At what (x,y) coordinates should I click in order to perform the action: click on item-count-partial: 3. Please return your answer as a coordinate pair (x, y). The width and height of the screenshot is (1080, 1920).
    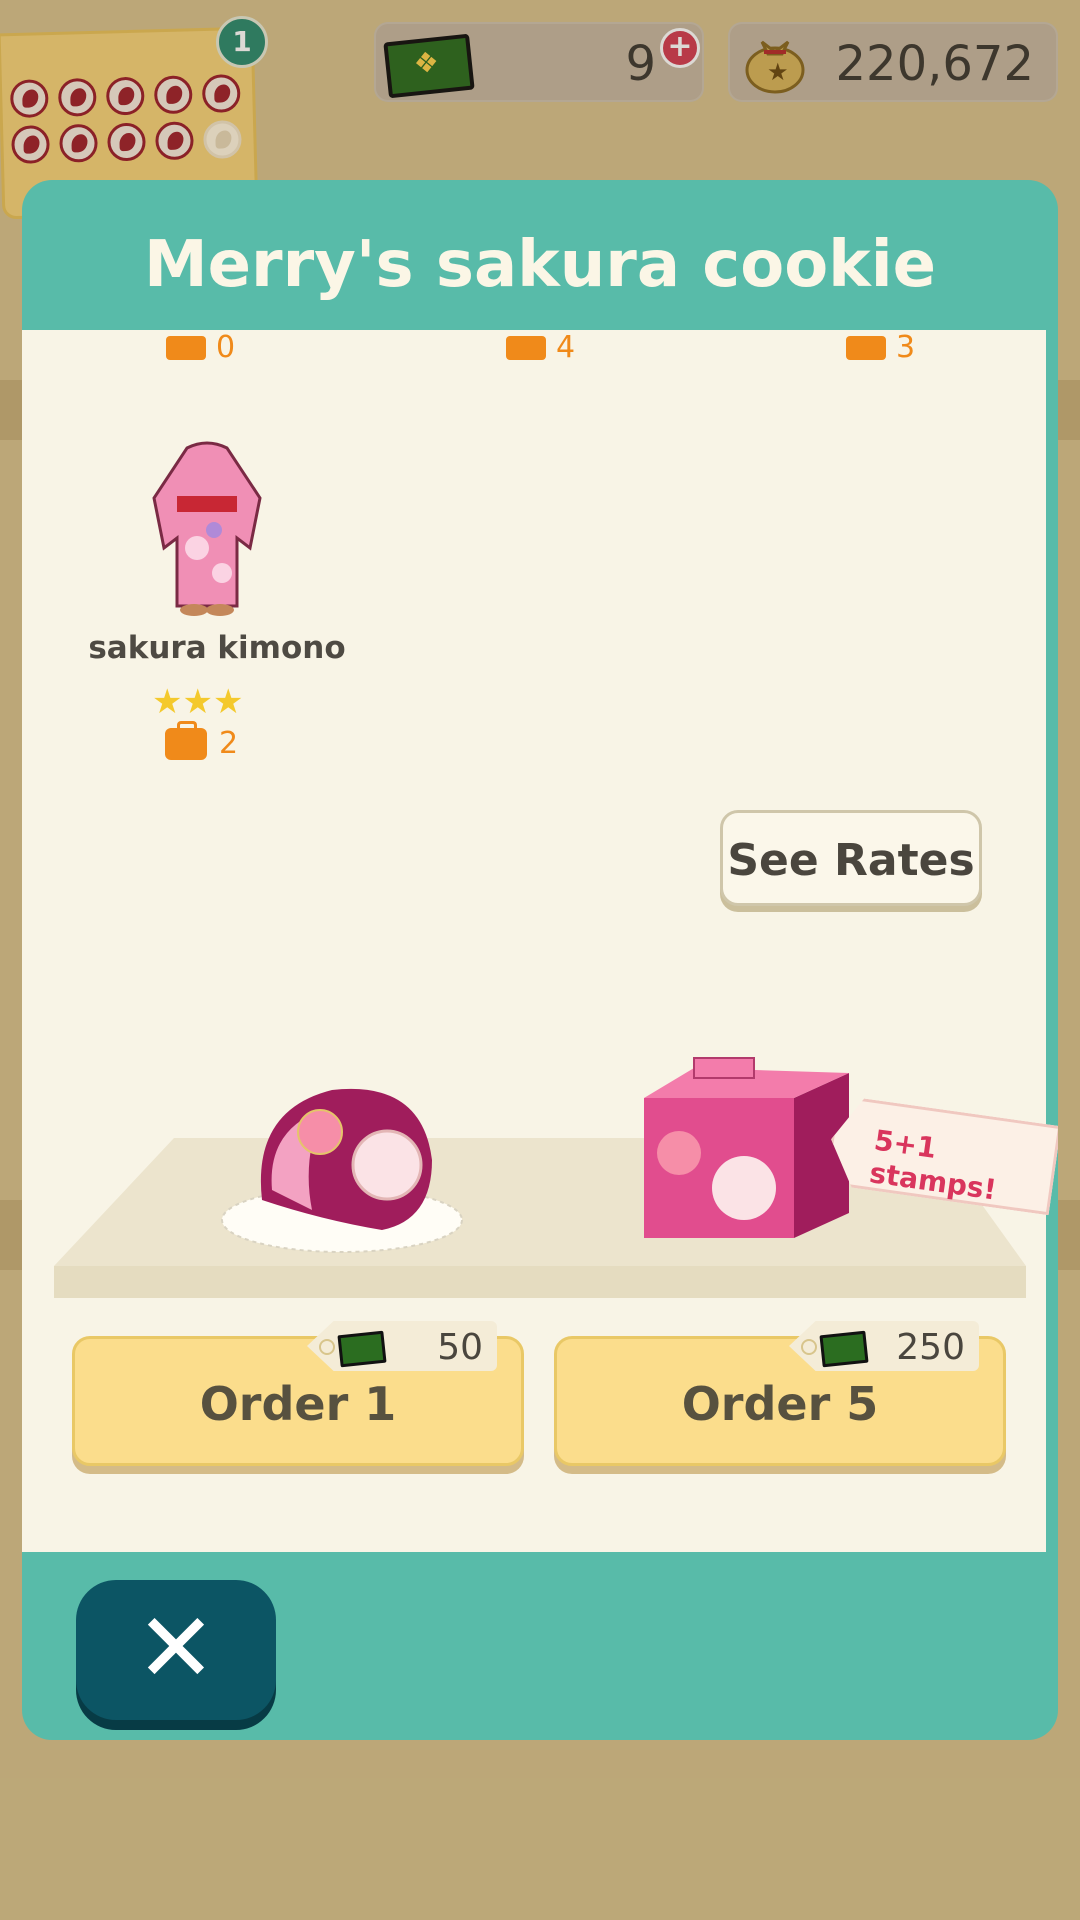
    Looking at the image, I should click on (881, 347).